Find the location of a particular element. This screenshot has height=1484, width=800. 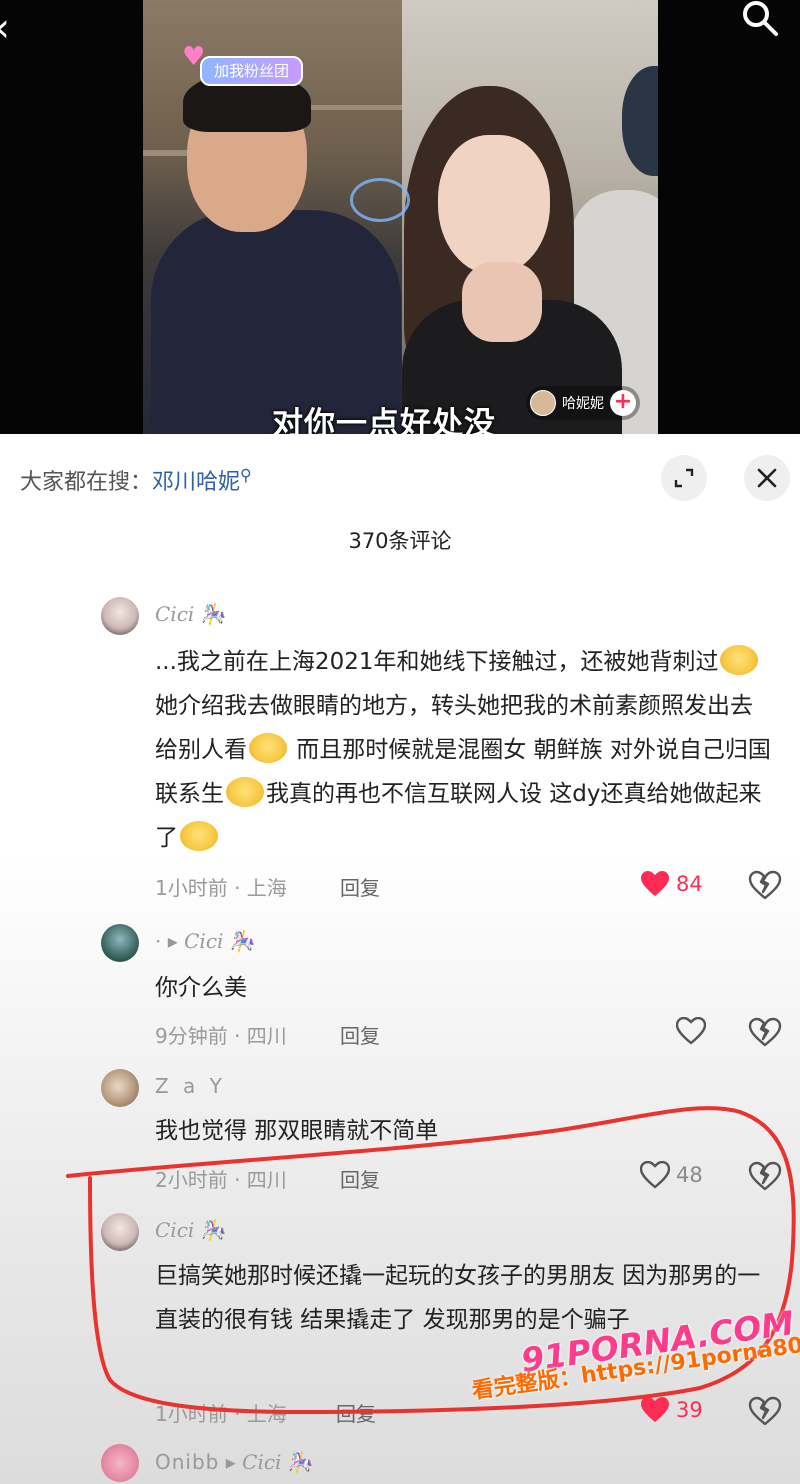

fan-club-badge: 加我粉丝团 is located at coordinates (252, 71).